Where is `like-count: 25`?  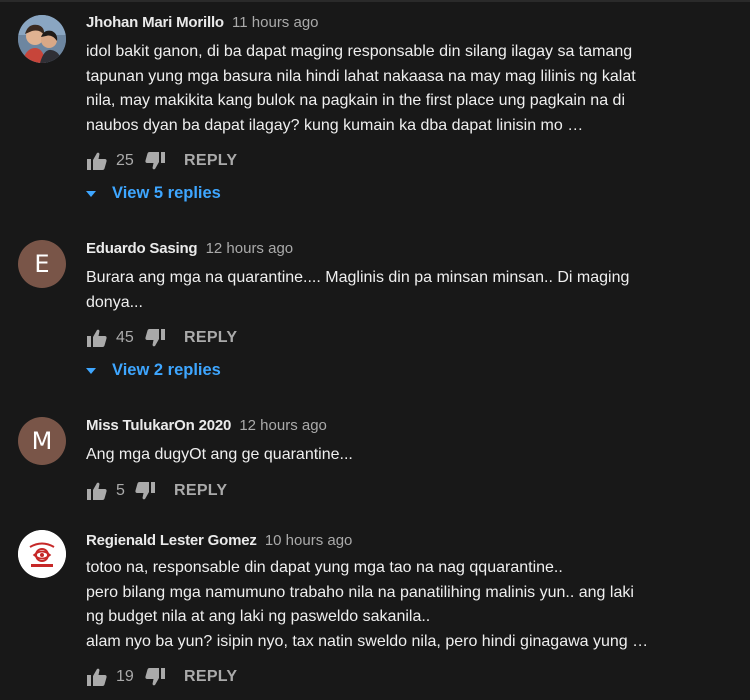
like-count: 25 is located at coordinates (125, 160).